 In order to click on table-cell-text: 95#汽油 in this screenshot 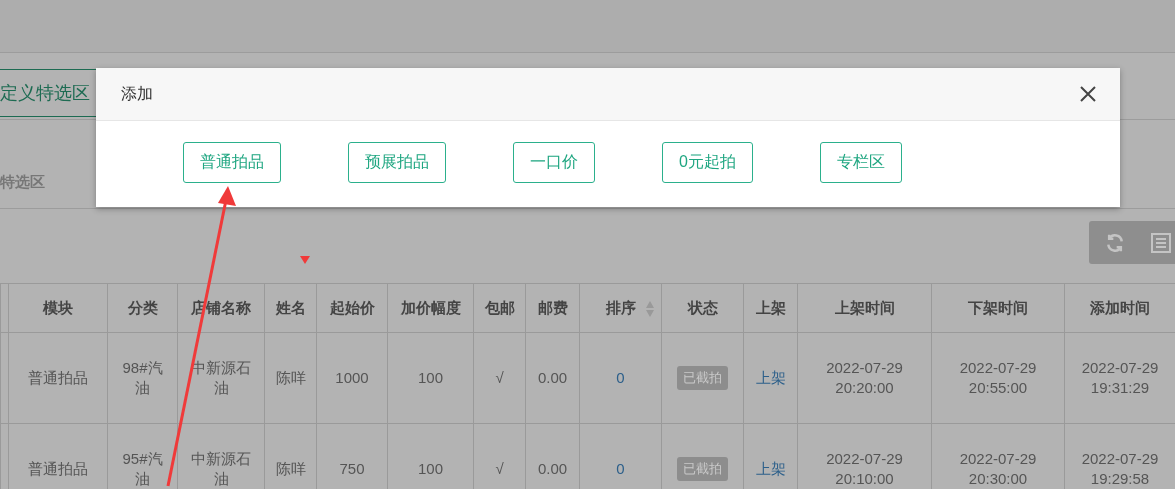, I will do `click(142, 468)`.